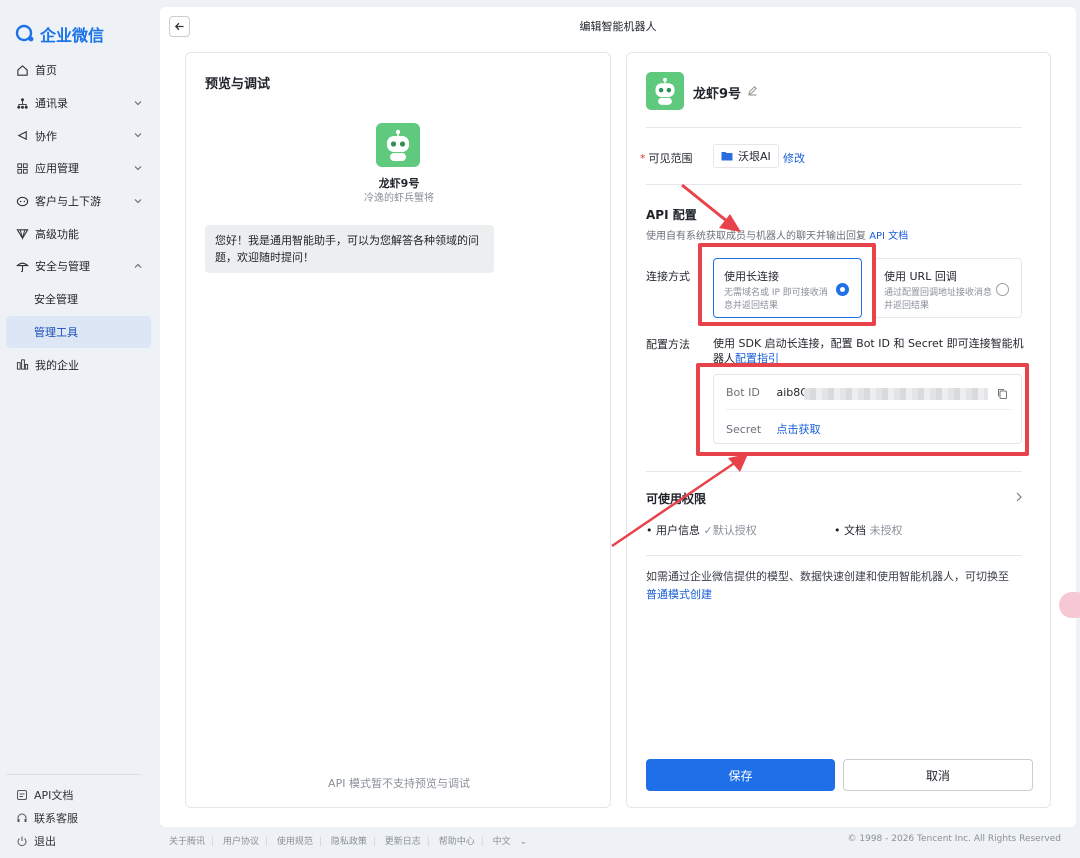  Describe the element at coordinates (78, 70) in the screenshot. I see `sidebar-item-home: 首页` at that location.